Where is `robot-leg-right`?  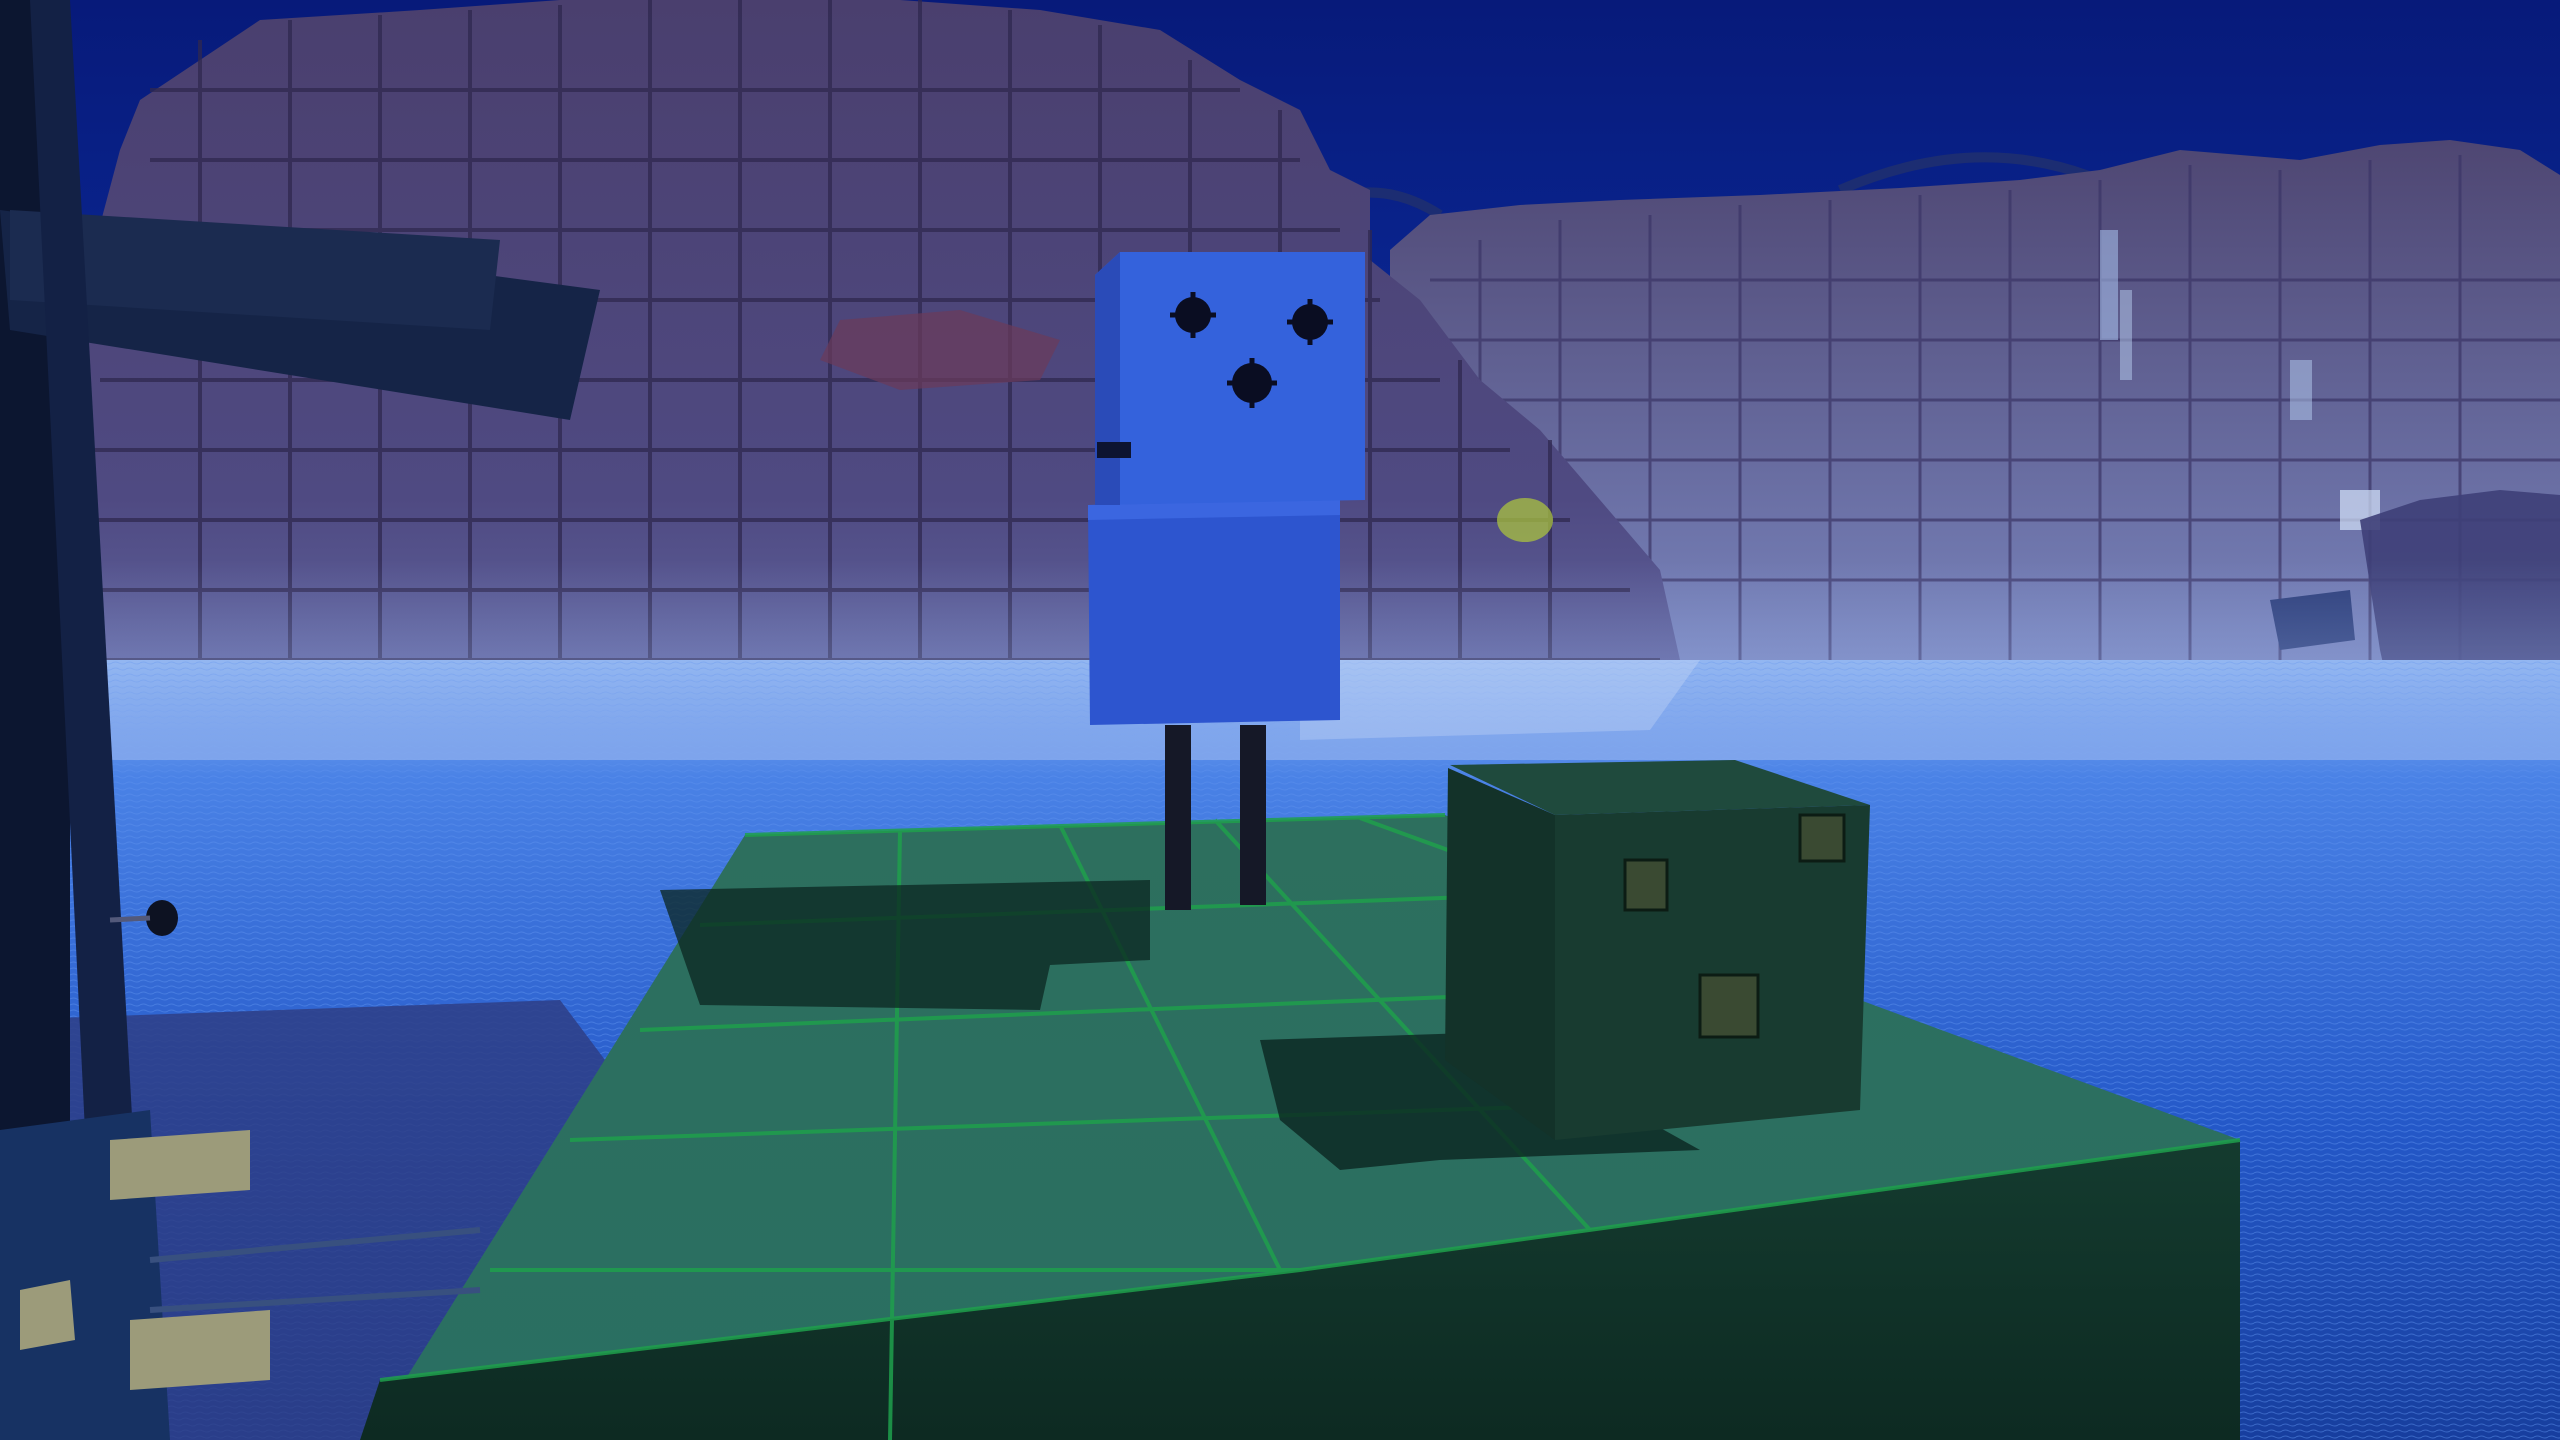
robot-leg-right is located at coordinates (1253, 815).